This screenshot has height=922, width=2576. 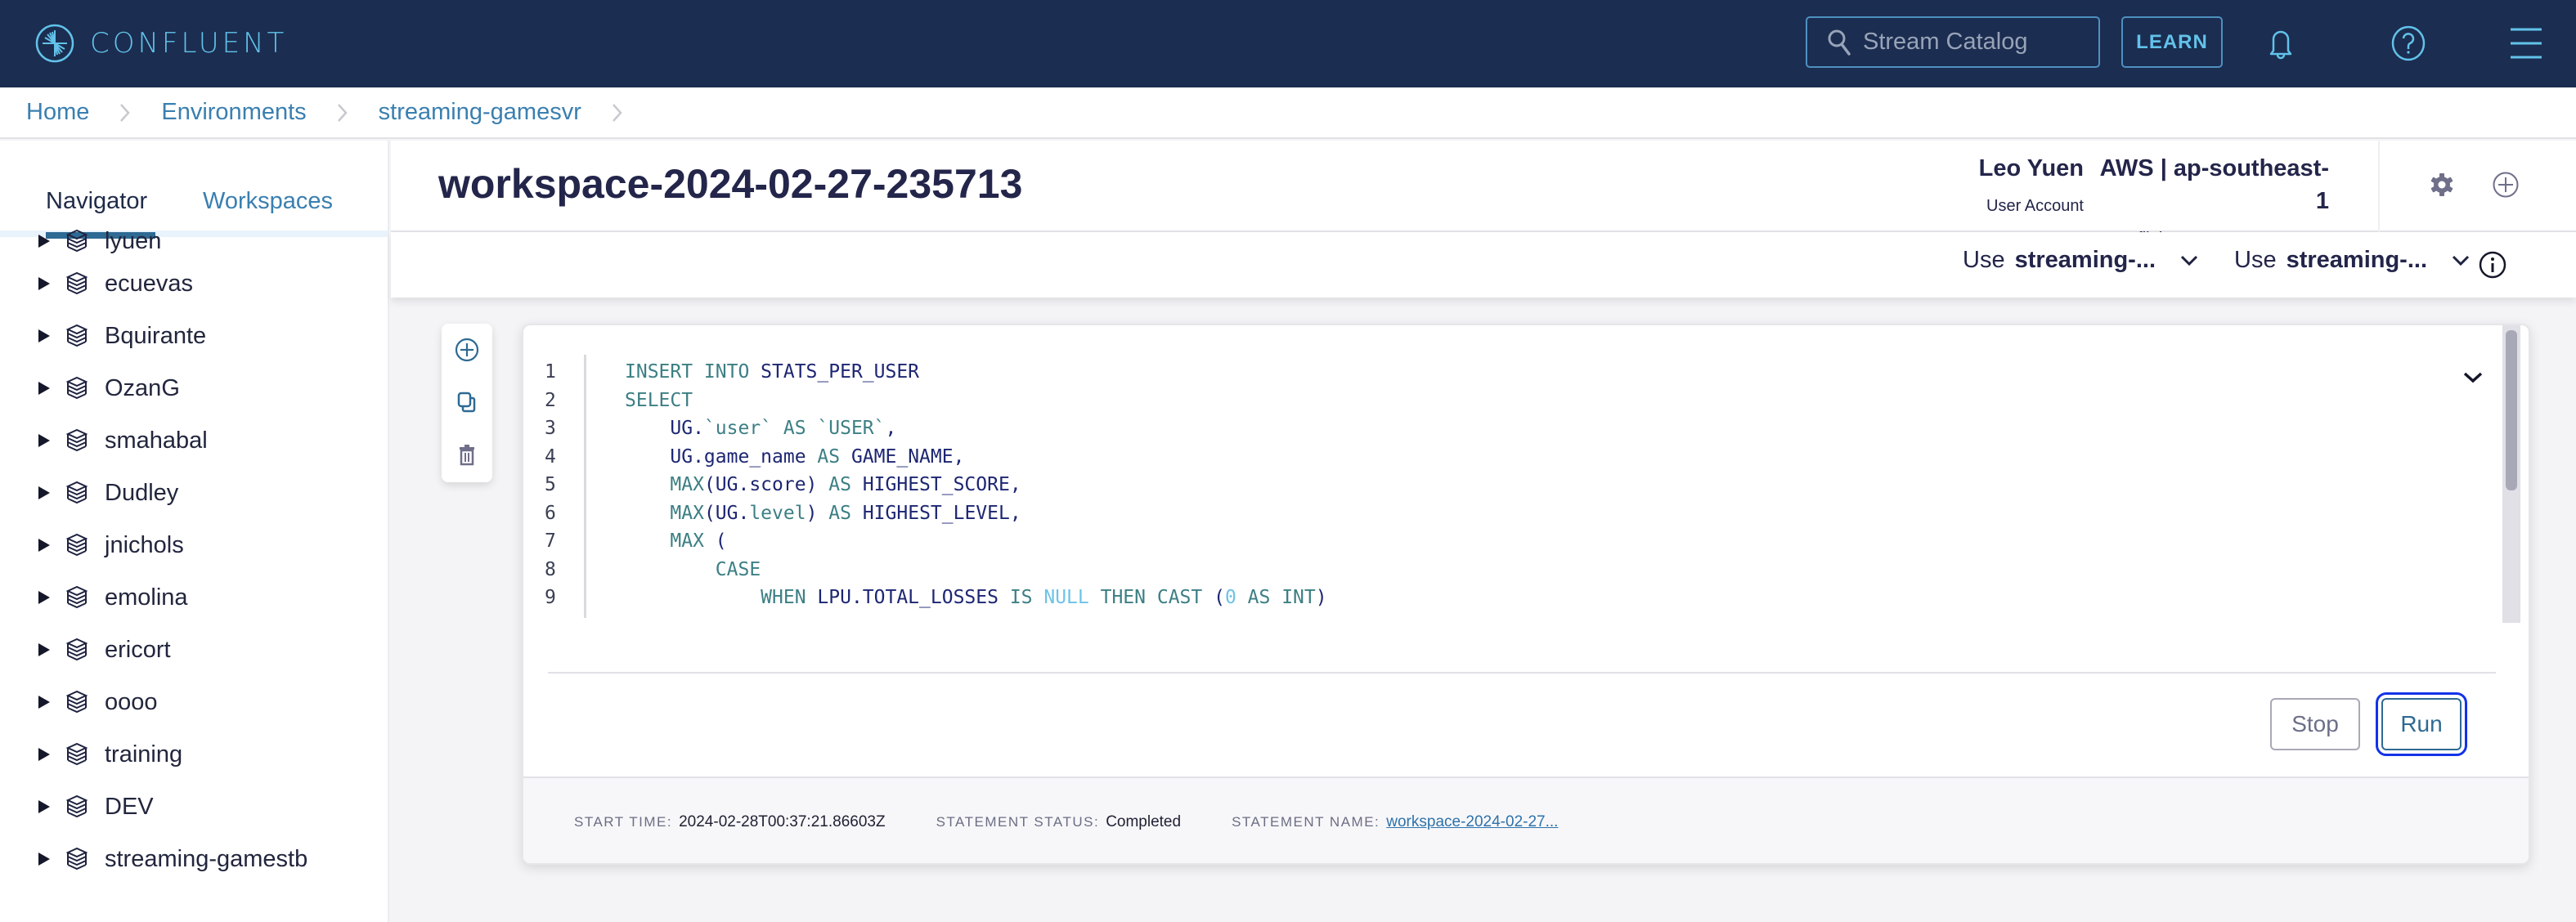 I want to click on run-button: Run, so click(x=2421, y=724).